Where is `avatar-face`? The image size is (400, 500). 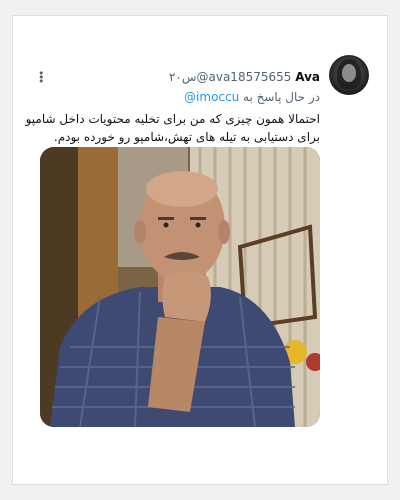
avatar-face is located at coordinates (349, 73).